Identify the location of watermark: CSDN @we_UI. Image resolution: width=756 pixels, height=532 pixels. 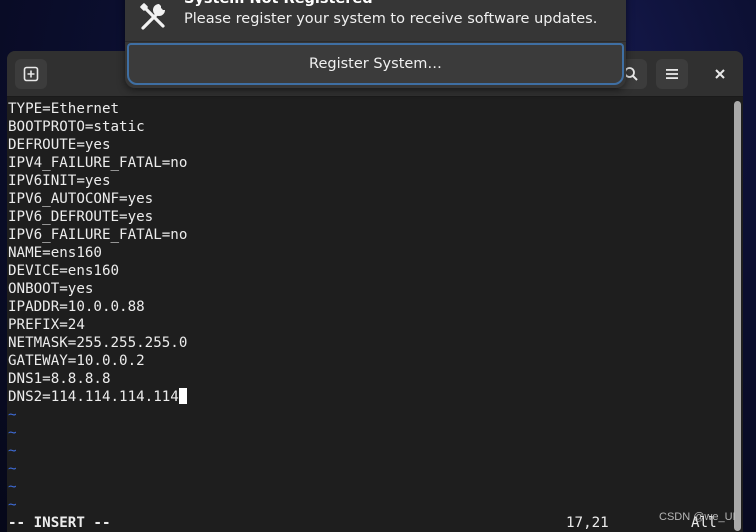
(697, 517).